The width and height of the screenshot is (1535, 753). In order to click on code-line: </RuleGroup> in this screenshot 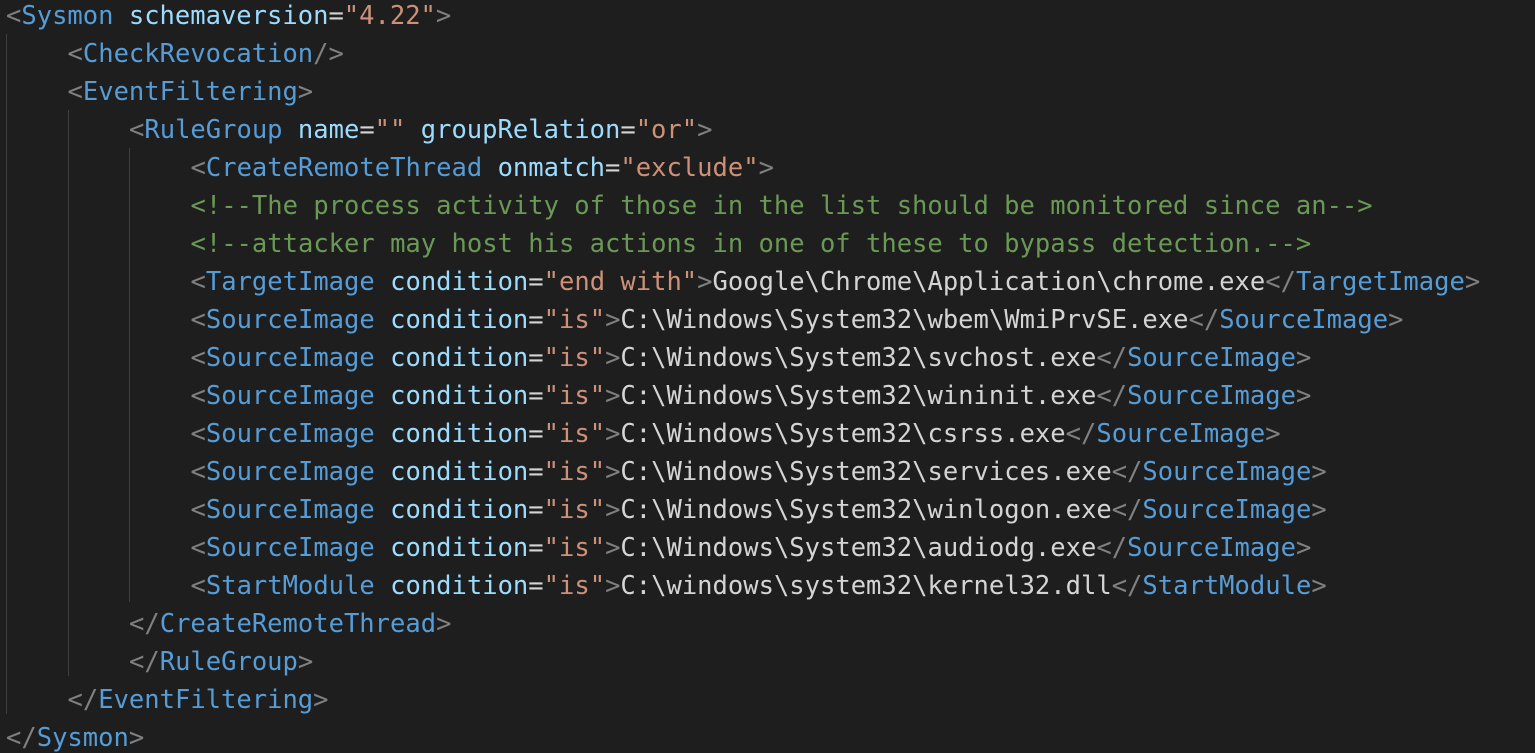, I will do `click(221, 662)`.